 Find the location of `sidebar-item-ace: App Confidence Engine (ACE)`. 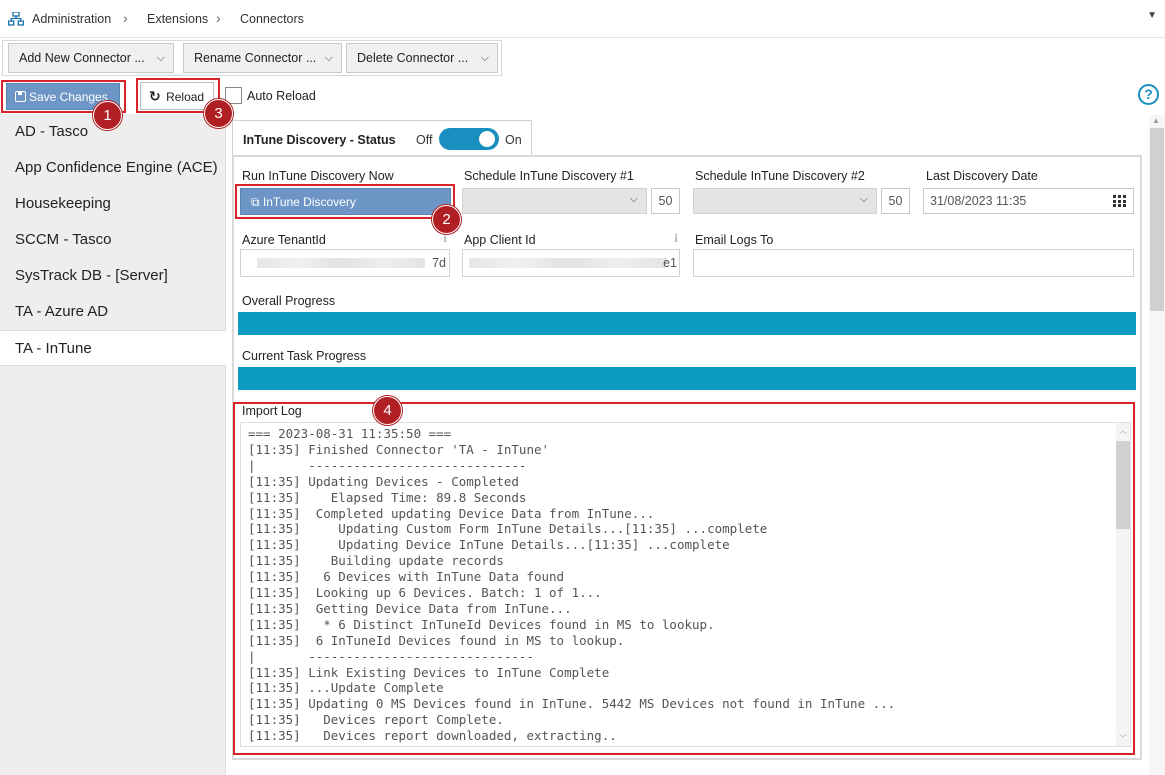

sidebar-item-ace: App Confidence Engine (ACE) is located at coordinates (113, 168).